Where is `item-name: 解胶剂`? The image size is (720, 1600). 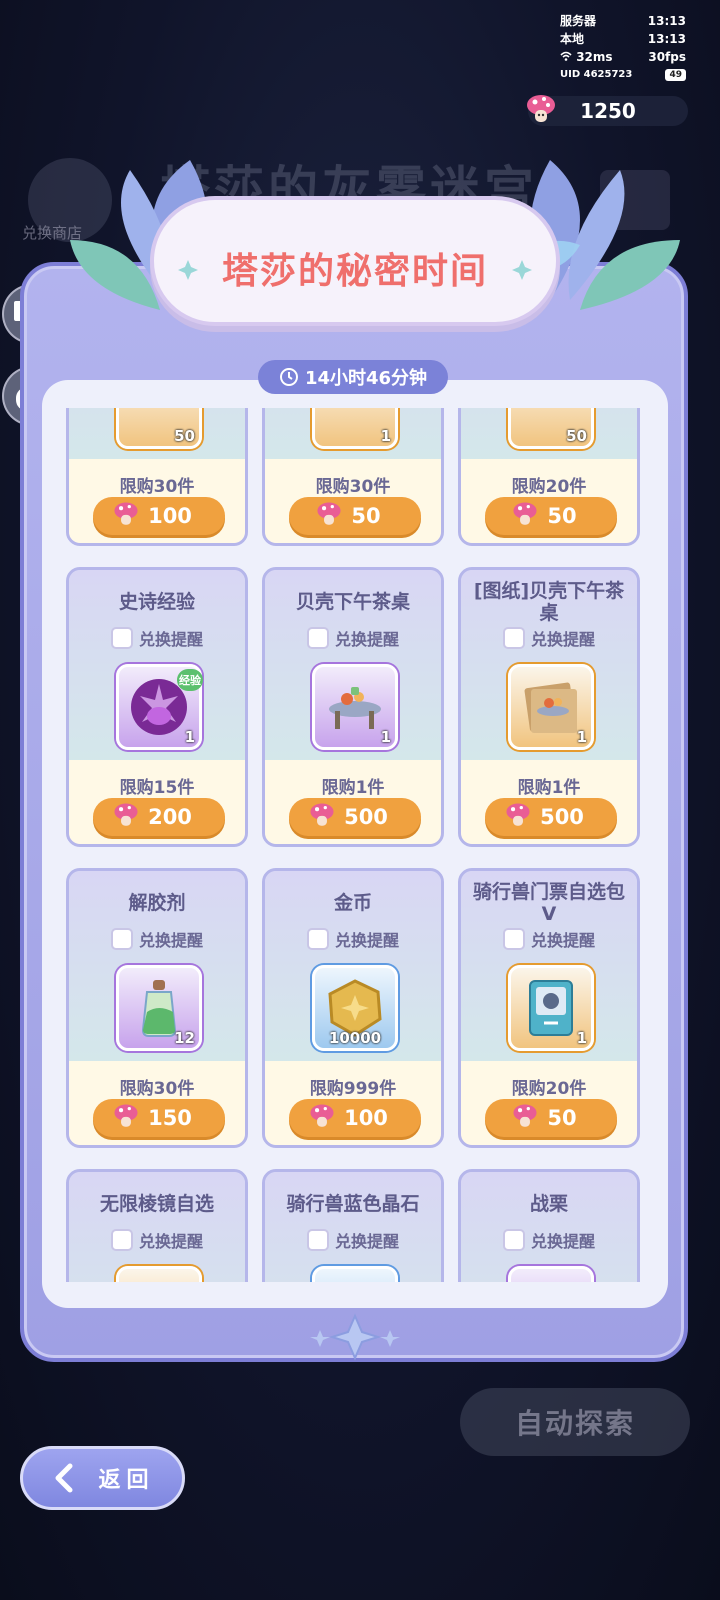
item-name: 解胶剂 is located at coordinates (157, 903).